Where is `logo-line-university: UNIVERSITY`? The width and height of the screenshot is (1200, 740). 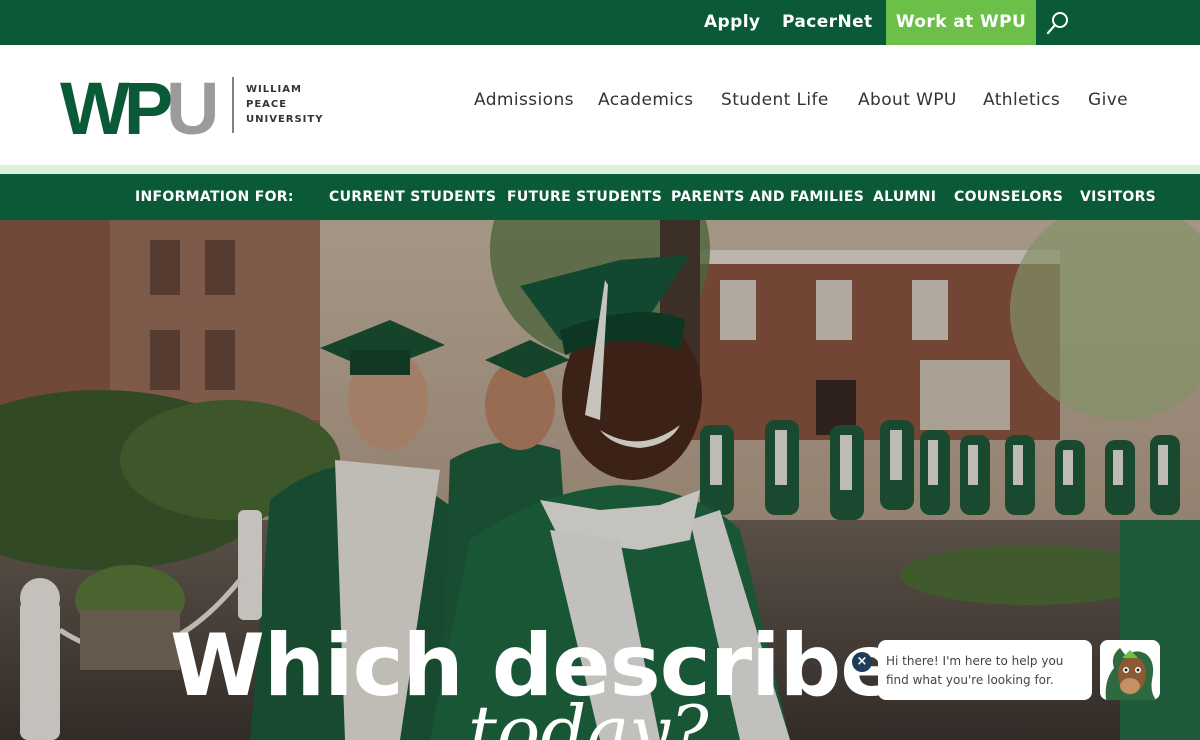 logo-line-university: UNIVERSITY is located at coordinates (285, 119).